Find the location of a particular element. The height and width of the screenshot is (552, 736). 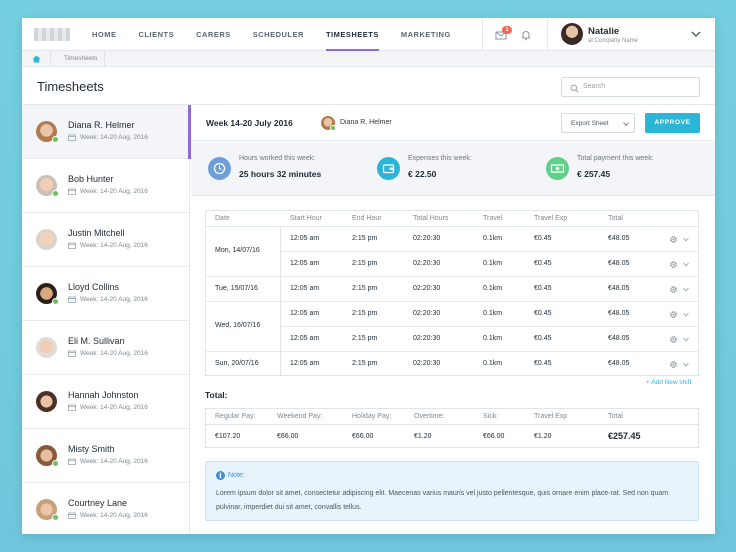

client-avatar is located at coordinates (46, 347).